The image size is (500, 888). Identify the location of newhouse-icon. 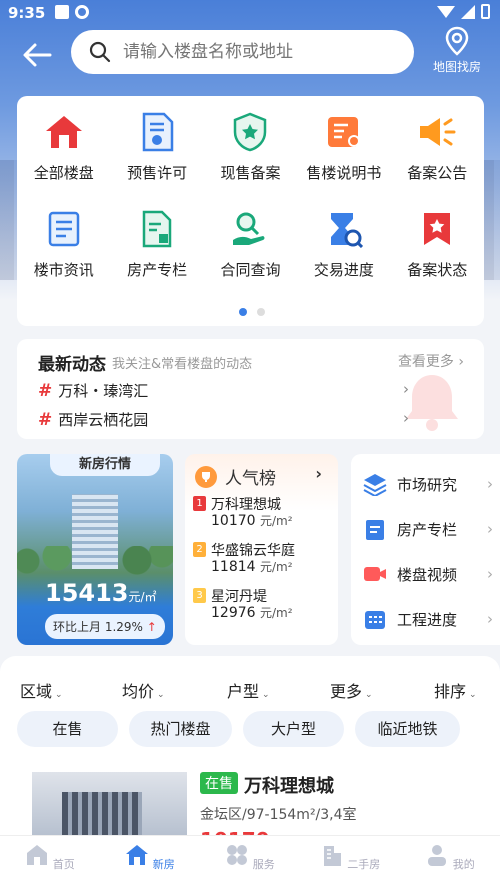
(137, 855).